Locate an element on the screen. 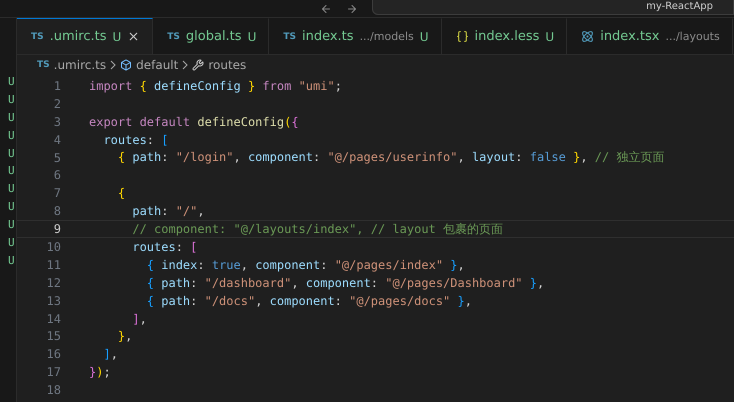 The width and height of the screenshot is (734, 402). code-line: { path: "/docs", component: "@/pages/docs" }, is located at coordinates (309, 301).